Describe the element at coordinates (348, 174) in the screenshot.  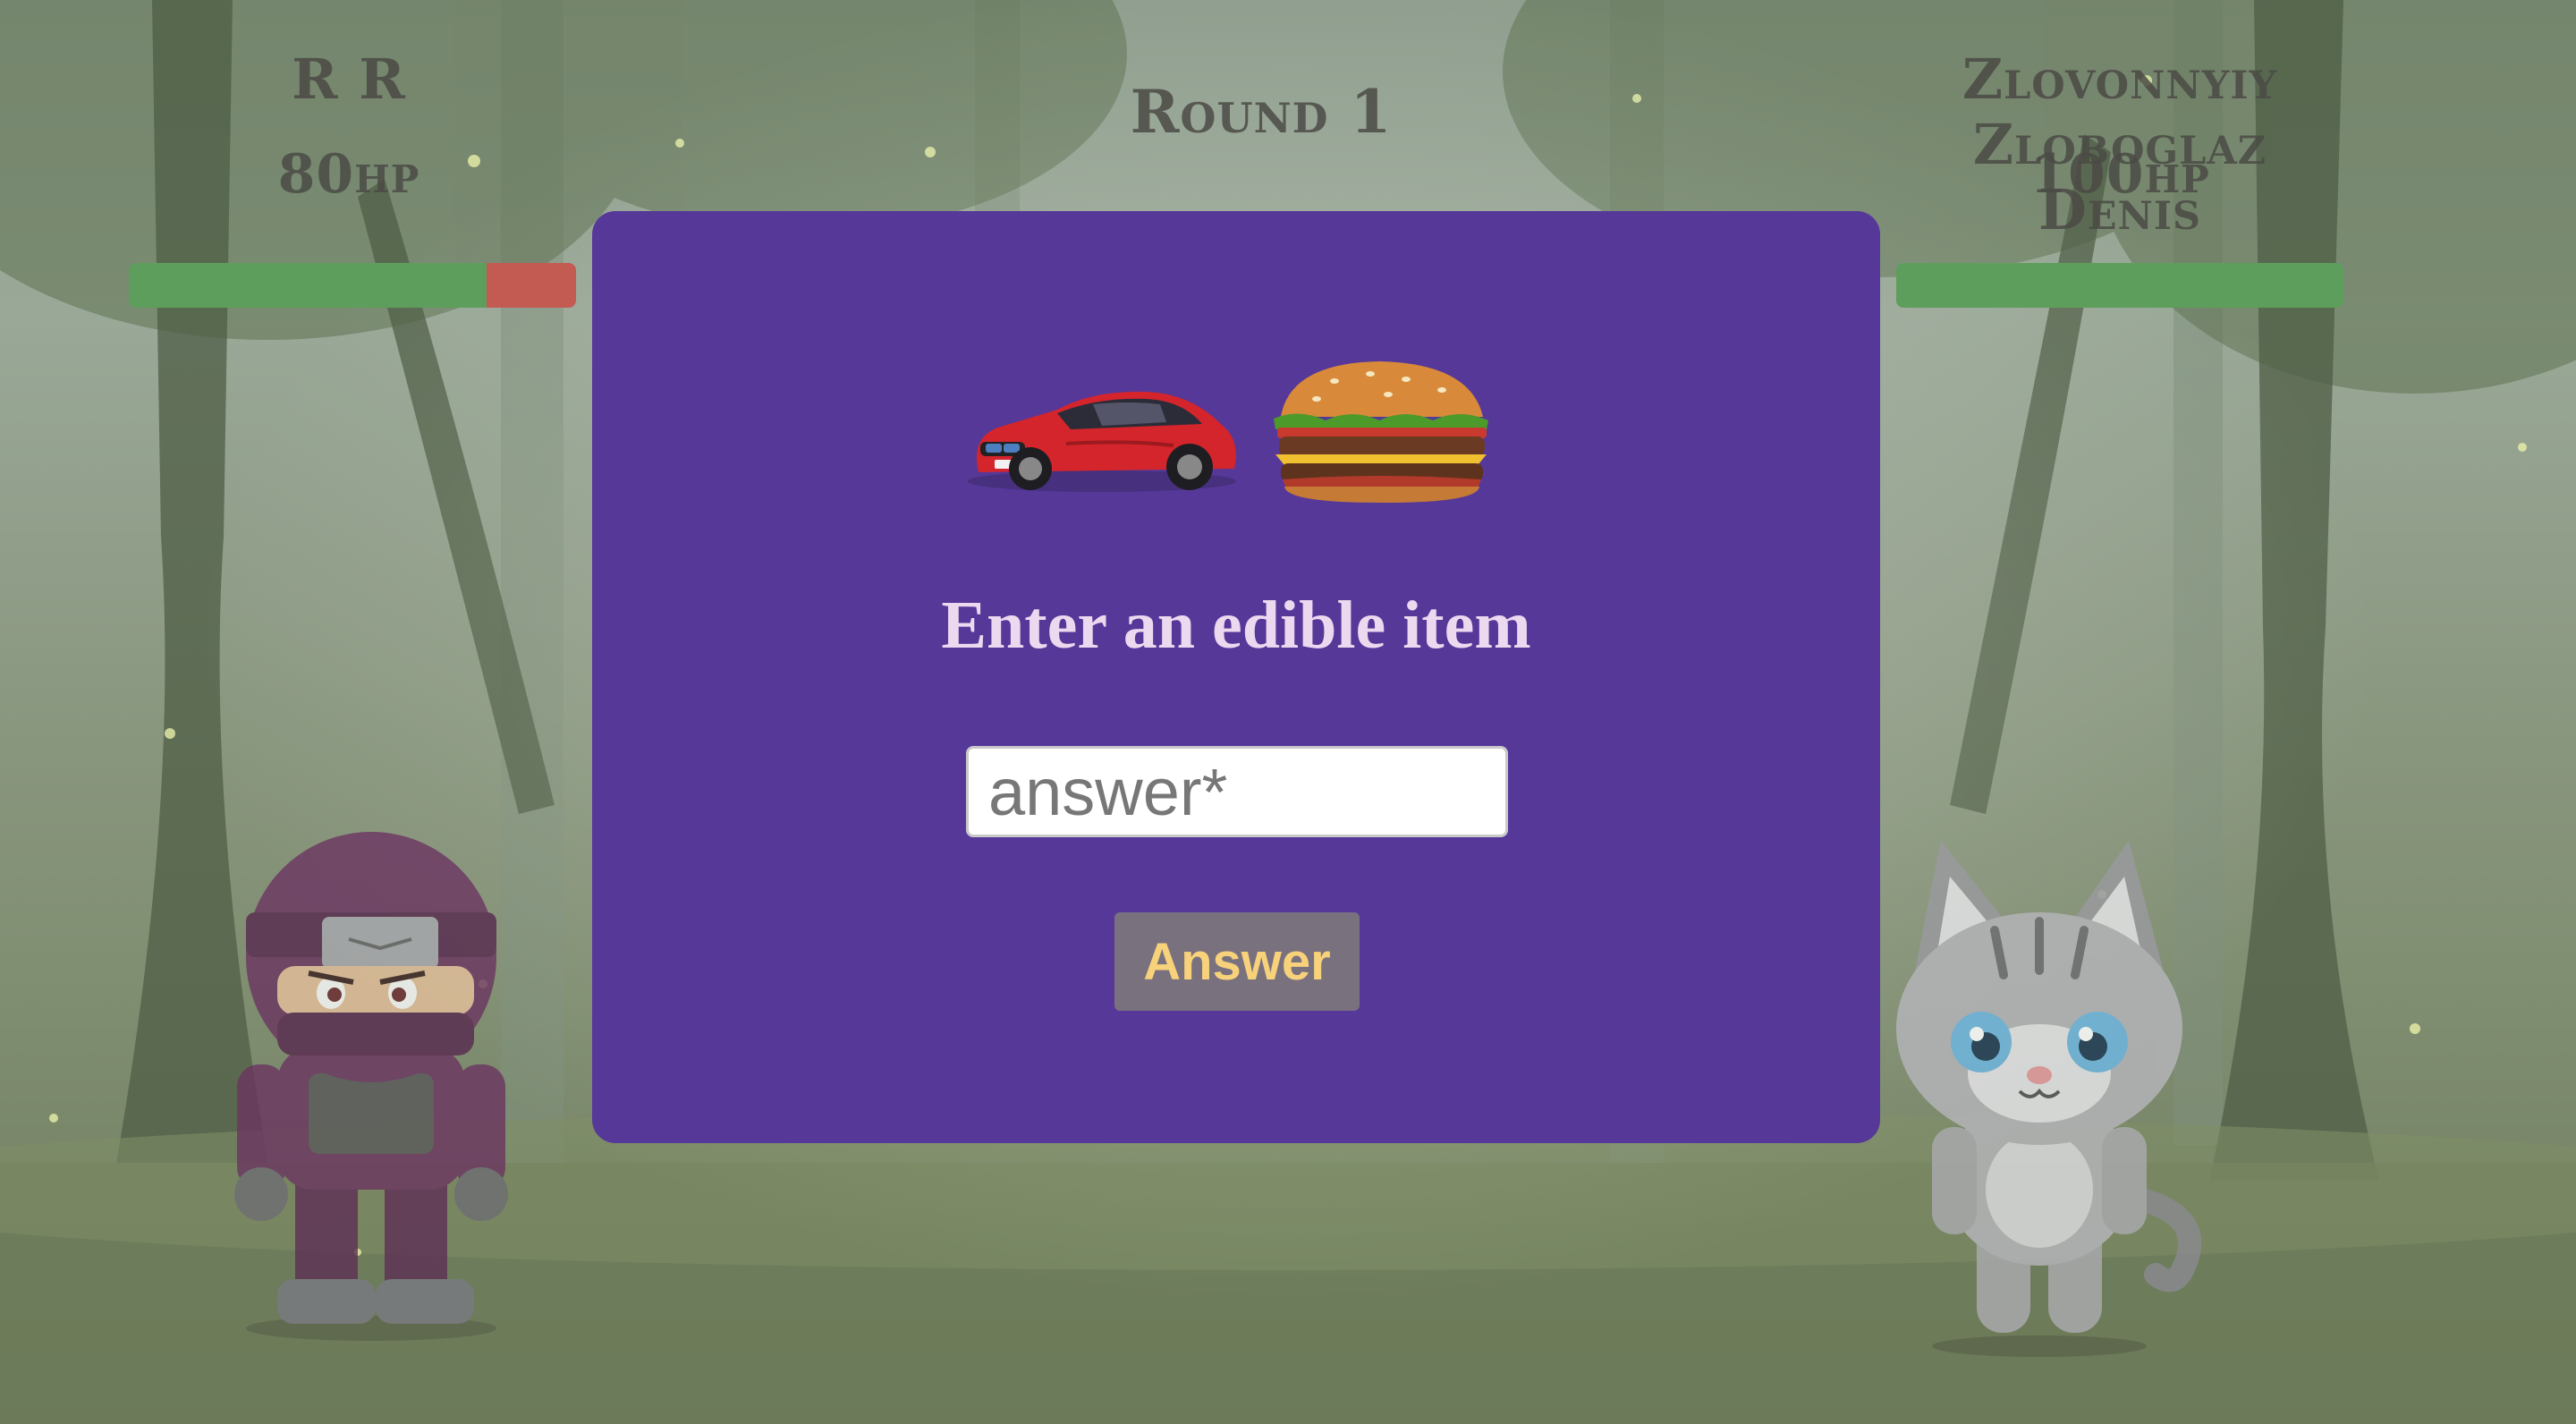
I see `left-player-hp: 80hp` at that location.